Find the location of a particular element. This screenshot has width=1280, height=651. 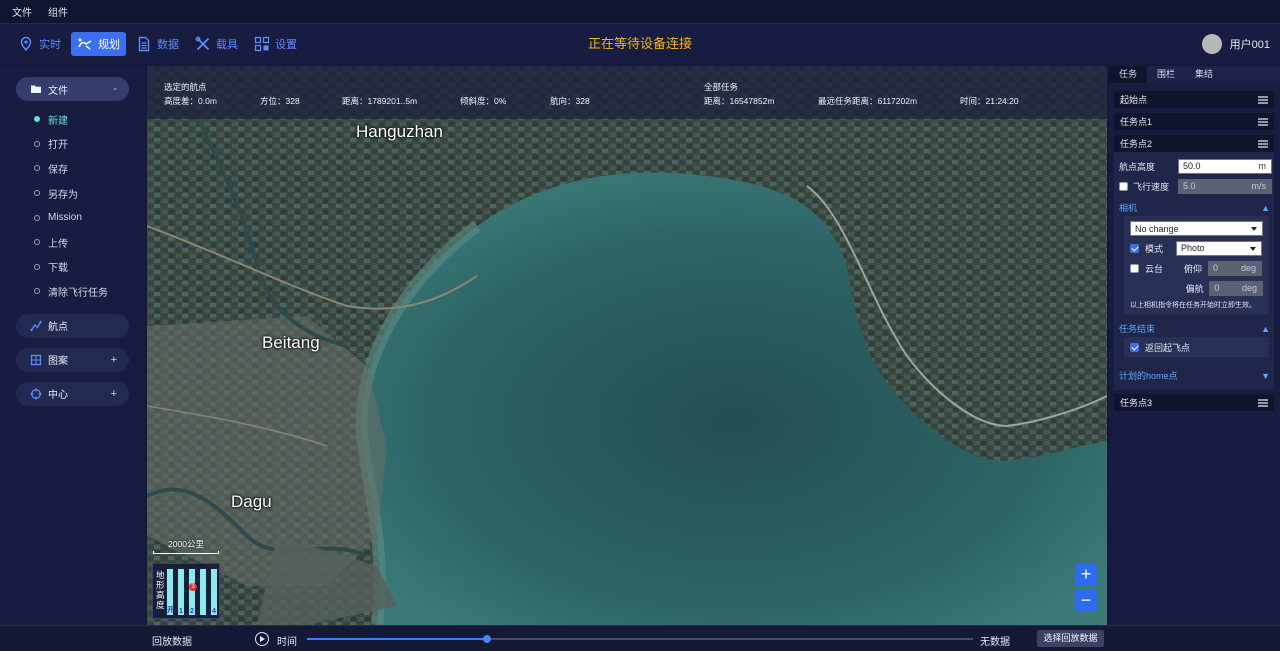

file-item-download: 下载 is located at coordinates (72, 267).